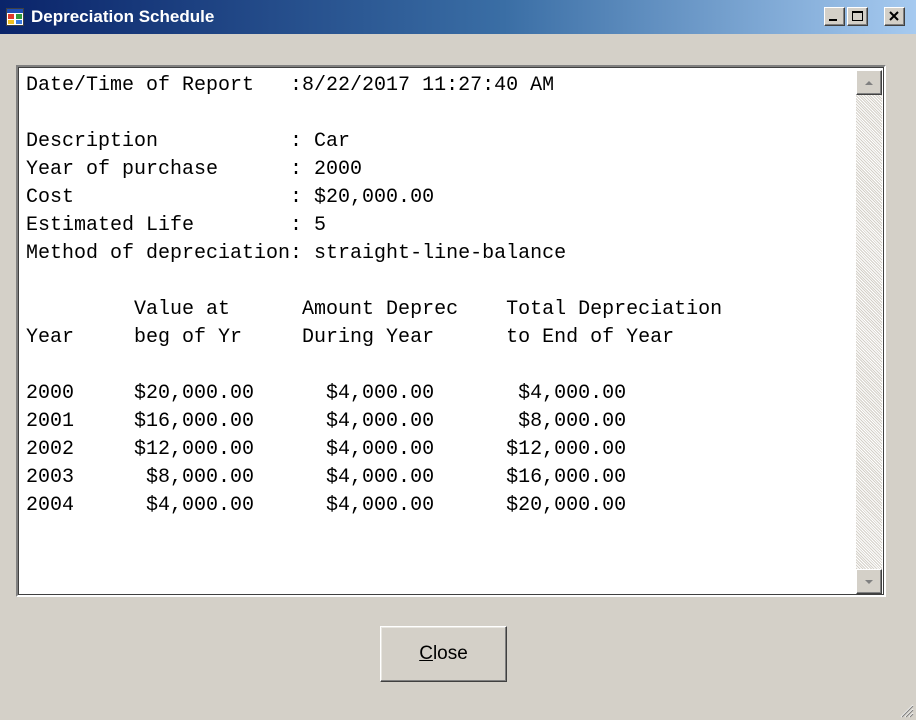  I want to click on report-line: 2000 $20,000.00 $4,000.00 $4,000.00, so click(326, 393).